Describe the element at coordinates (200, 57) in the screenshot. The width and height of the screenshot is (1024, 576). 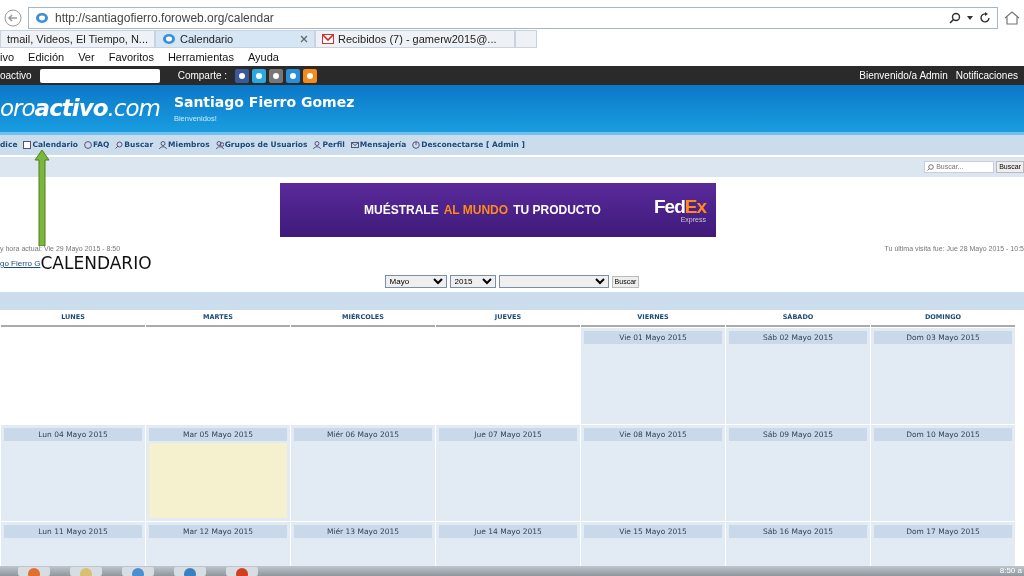
I see `menu-item: Herramientas` at that location.